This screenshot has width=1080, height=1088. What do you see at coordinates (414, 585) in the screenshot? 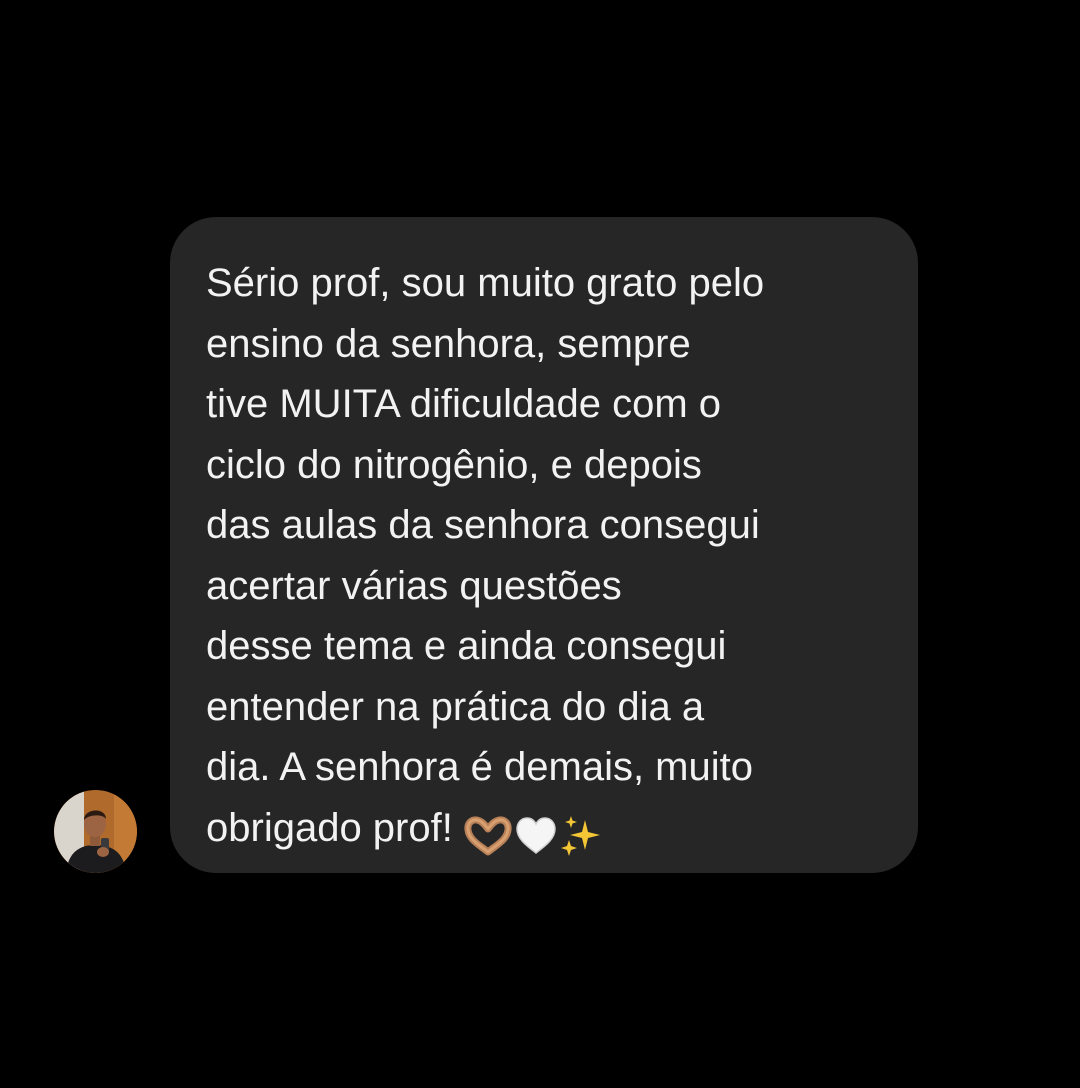
I see `message-line: acertar várias questões` at bounding box center [414, 585].